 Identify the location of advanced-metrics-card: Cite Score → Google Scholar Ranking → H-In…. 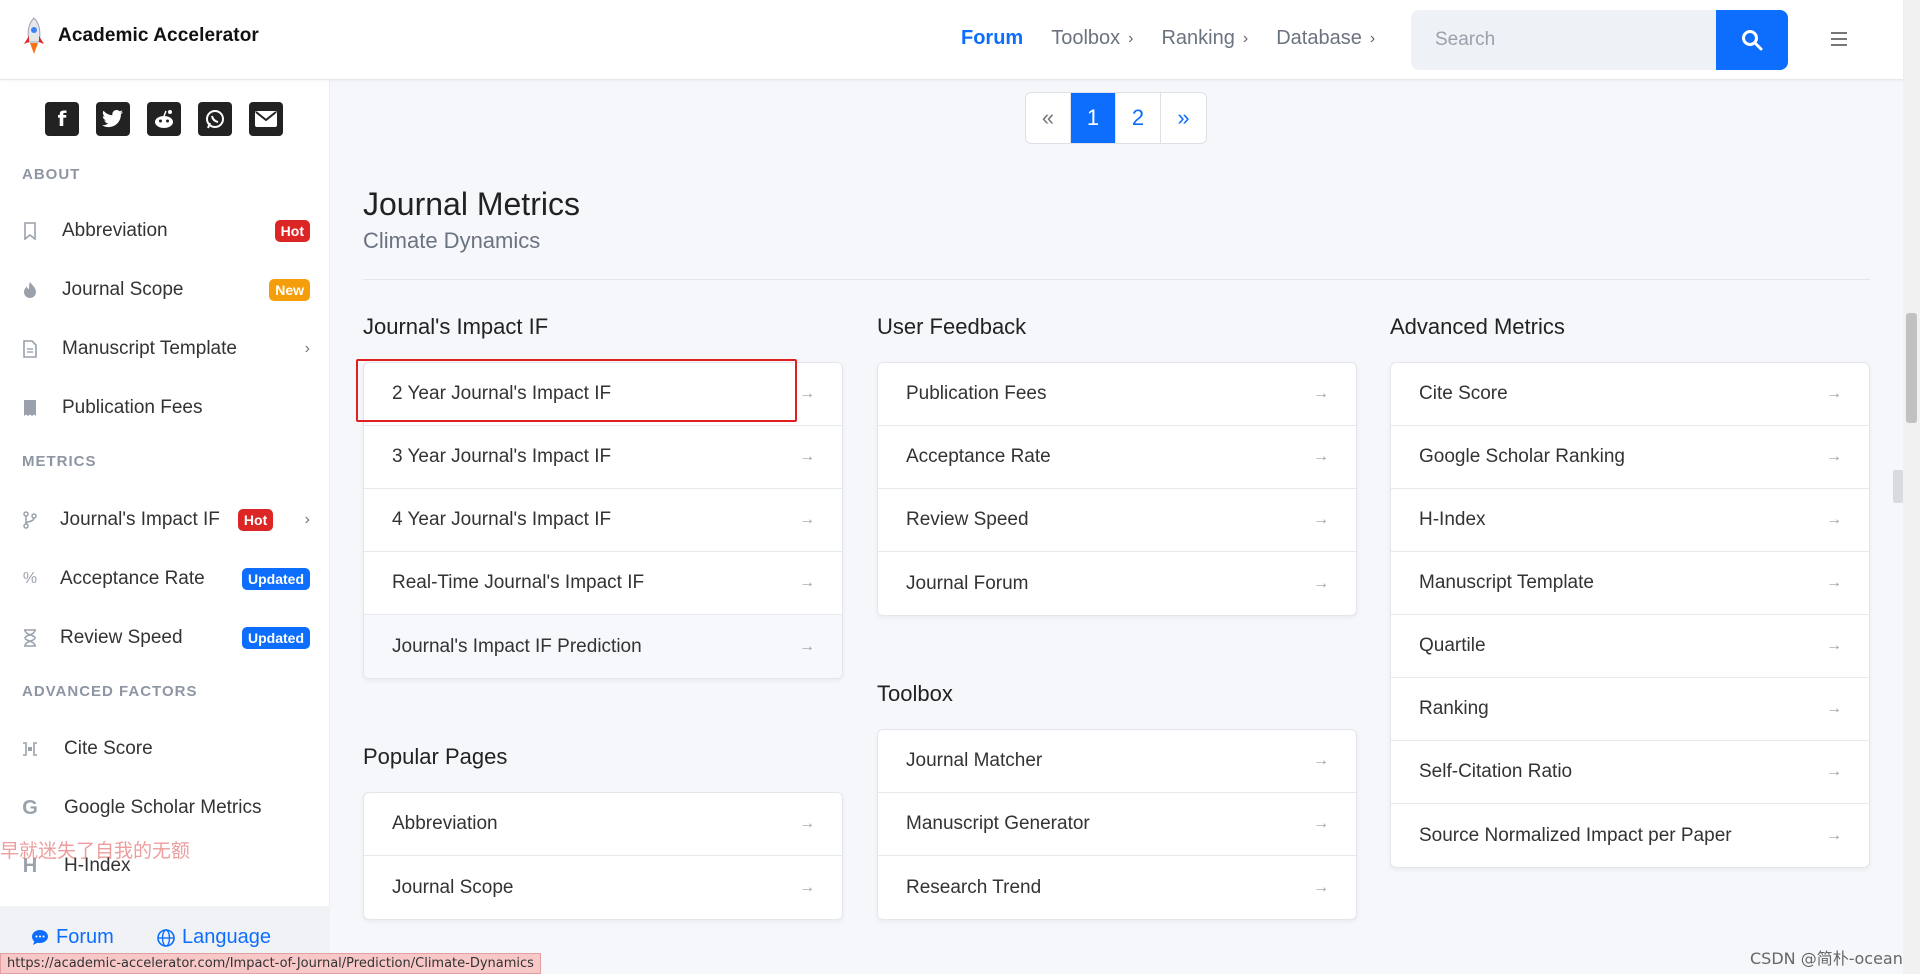
(1630, 615).